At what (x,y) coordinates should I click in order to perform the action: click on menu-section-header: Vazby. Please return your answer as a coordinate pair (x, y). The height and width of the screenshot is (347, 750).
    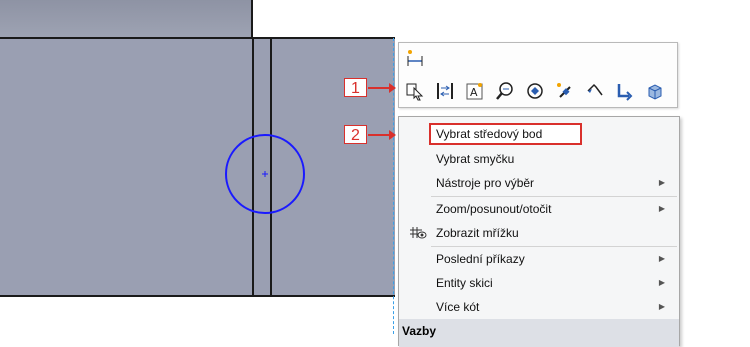
    Looking at the image, I should click on (539, 333).